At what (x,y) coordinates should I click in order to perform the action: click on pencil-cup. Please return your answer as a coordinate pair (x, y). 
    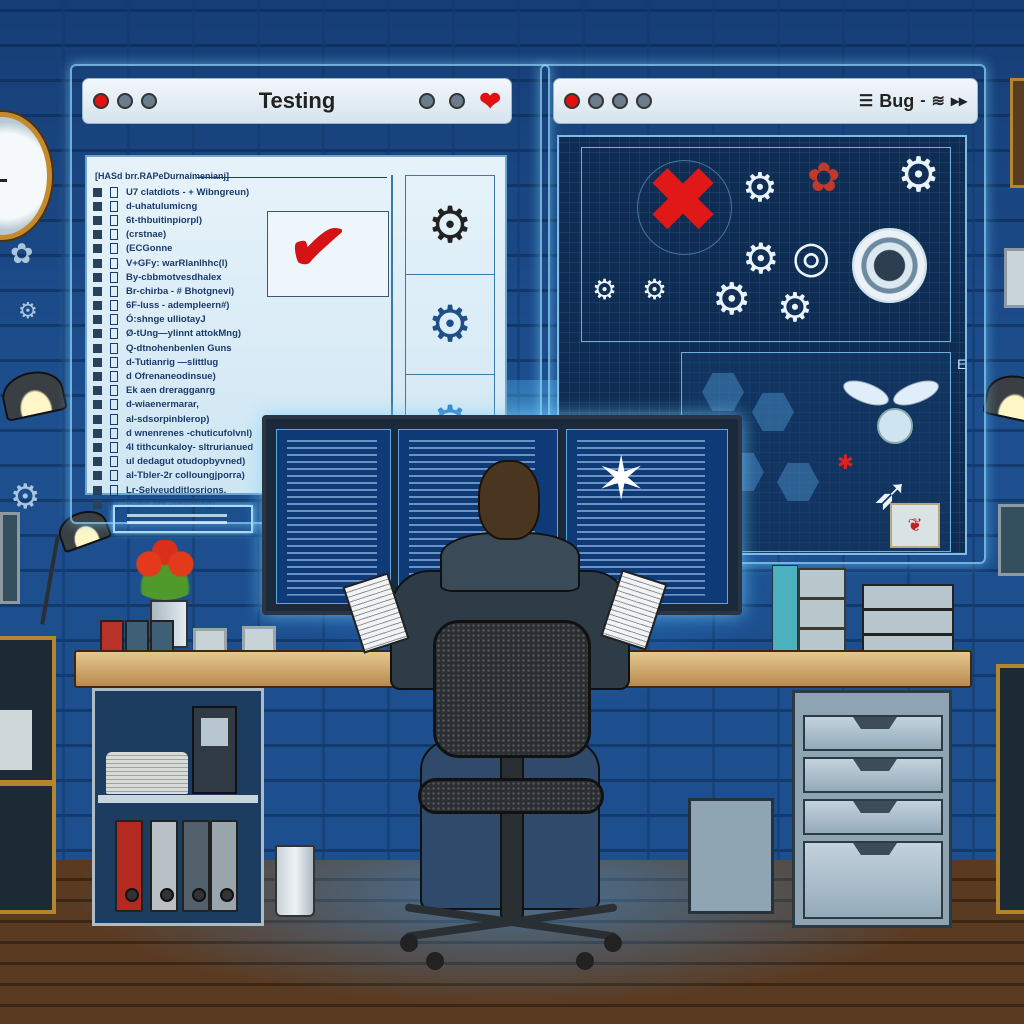
    Looking at the image, I should click on (295, 881).